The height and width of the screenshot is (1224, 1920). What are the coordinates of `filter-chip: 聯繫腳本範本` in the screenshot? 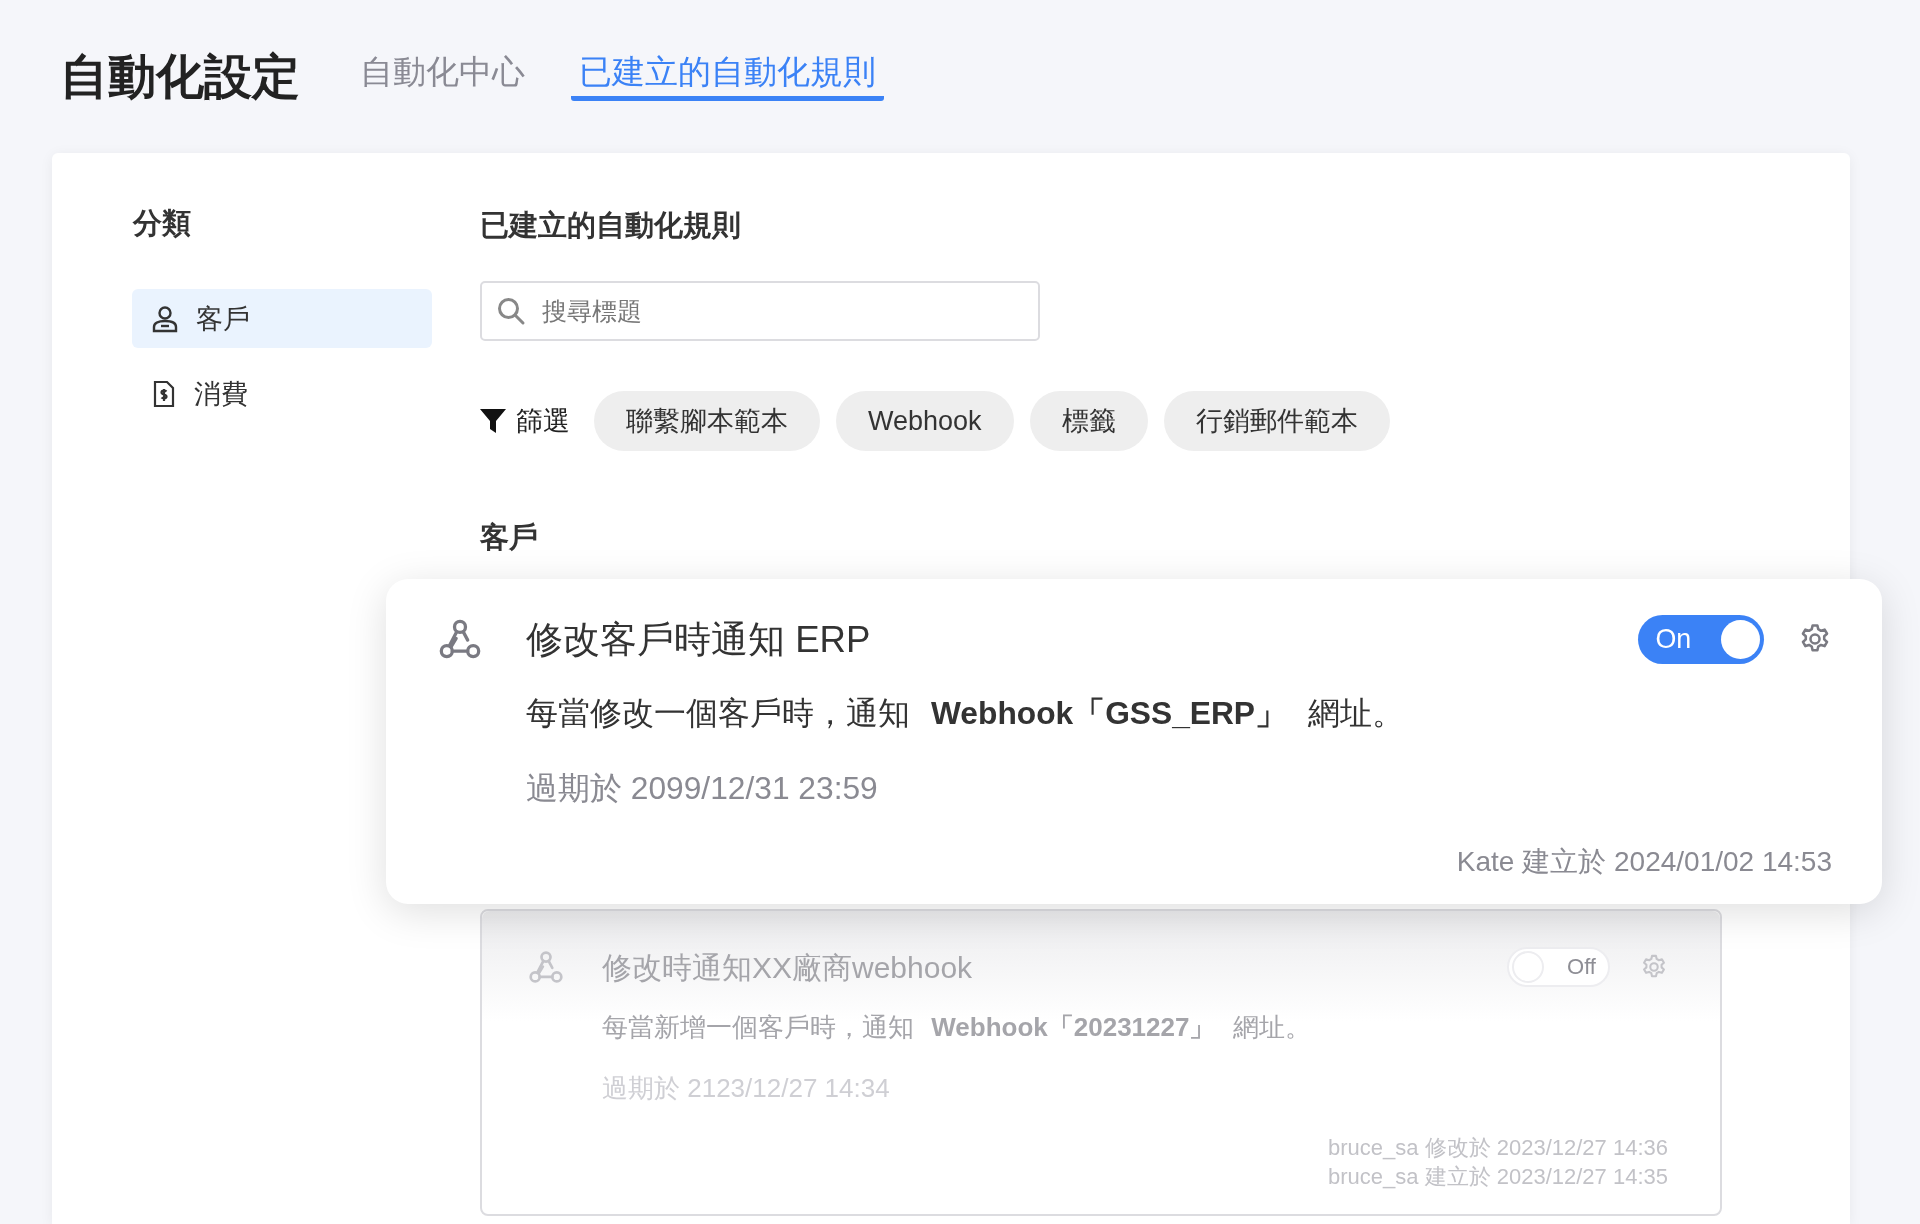 It's located at (707, 421).